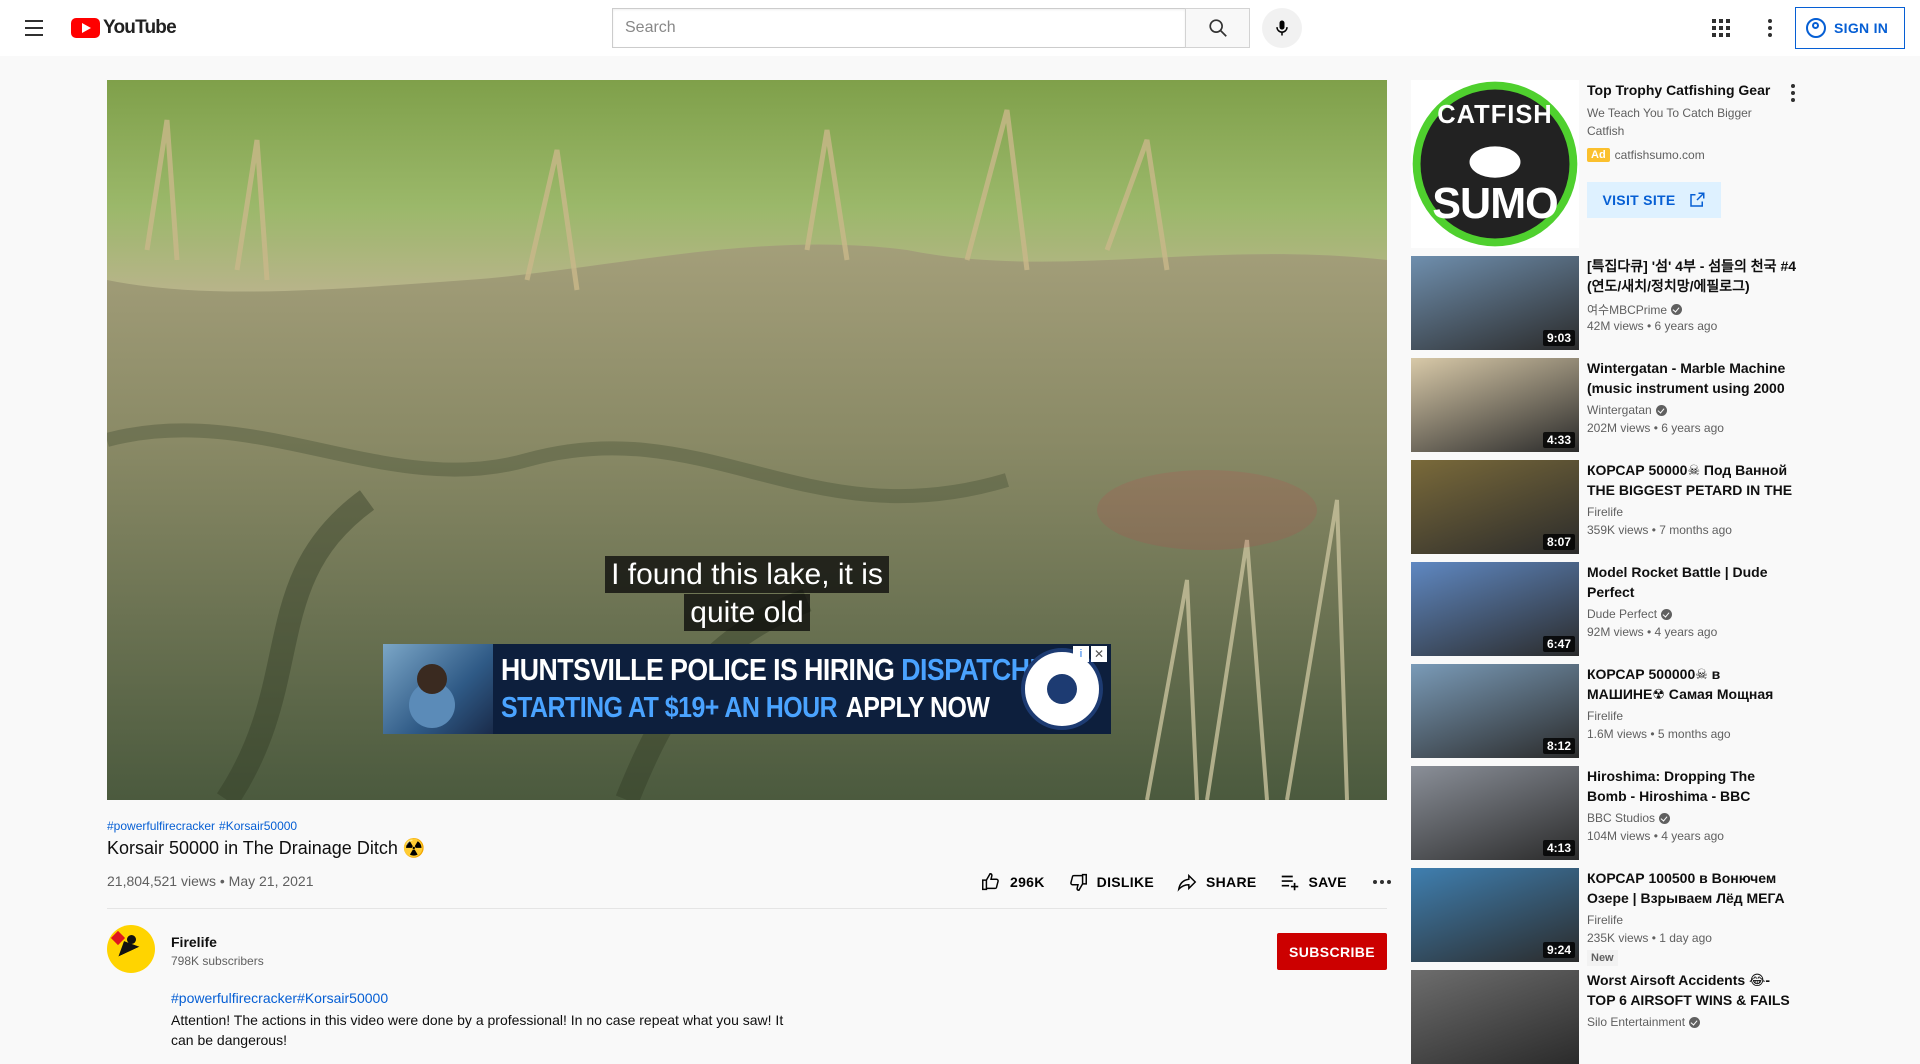 This screenshot has width=1920, height=1064. I want to click on search-input, so click(898, 28).